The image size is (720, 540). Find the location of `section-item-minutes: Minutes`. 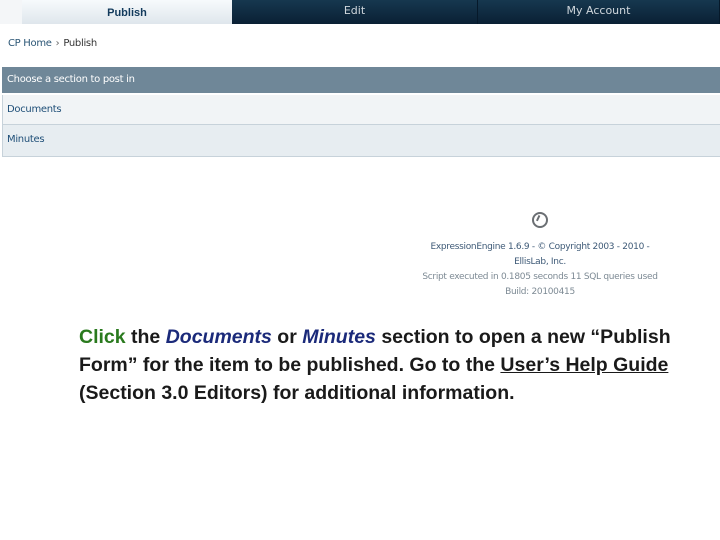

section-item-minutes: Minutes is located at coordinates (361, 141).